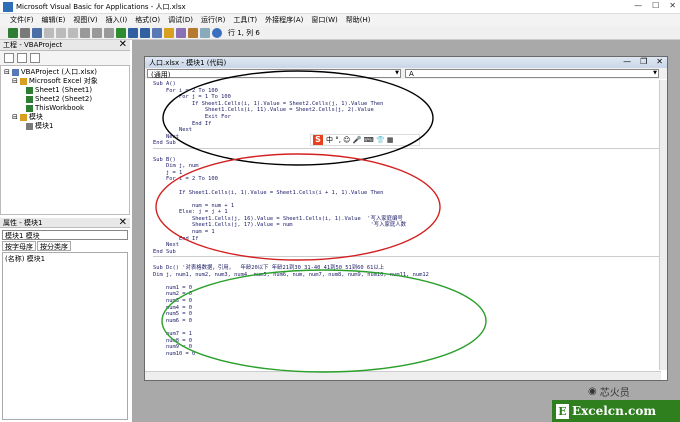  What do you see at coordinates (54, 20) in the screenshot?
I see `menu-edit: 编辑(E)` at bounding box center [54, 20].